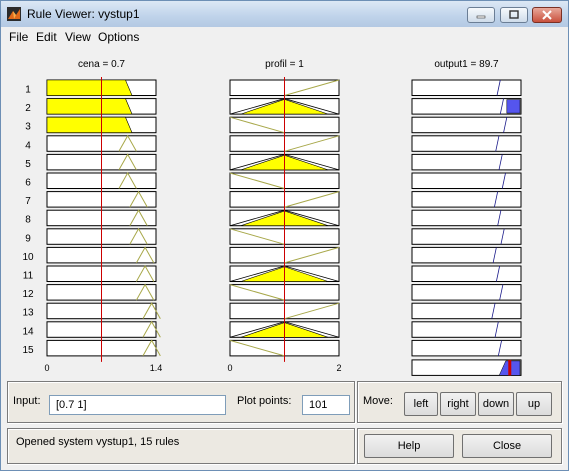  I want to click on rule-number: 1, so click(28, 90).